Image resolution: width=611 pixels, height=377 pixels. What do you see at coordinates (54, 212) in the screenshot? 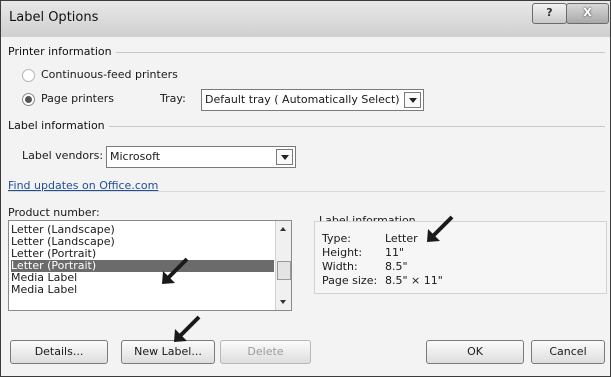
I see `product-number-label: Product number:` at bounding box center [54, 212].